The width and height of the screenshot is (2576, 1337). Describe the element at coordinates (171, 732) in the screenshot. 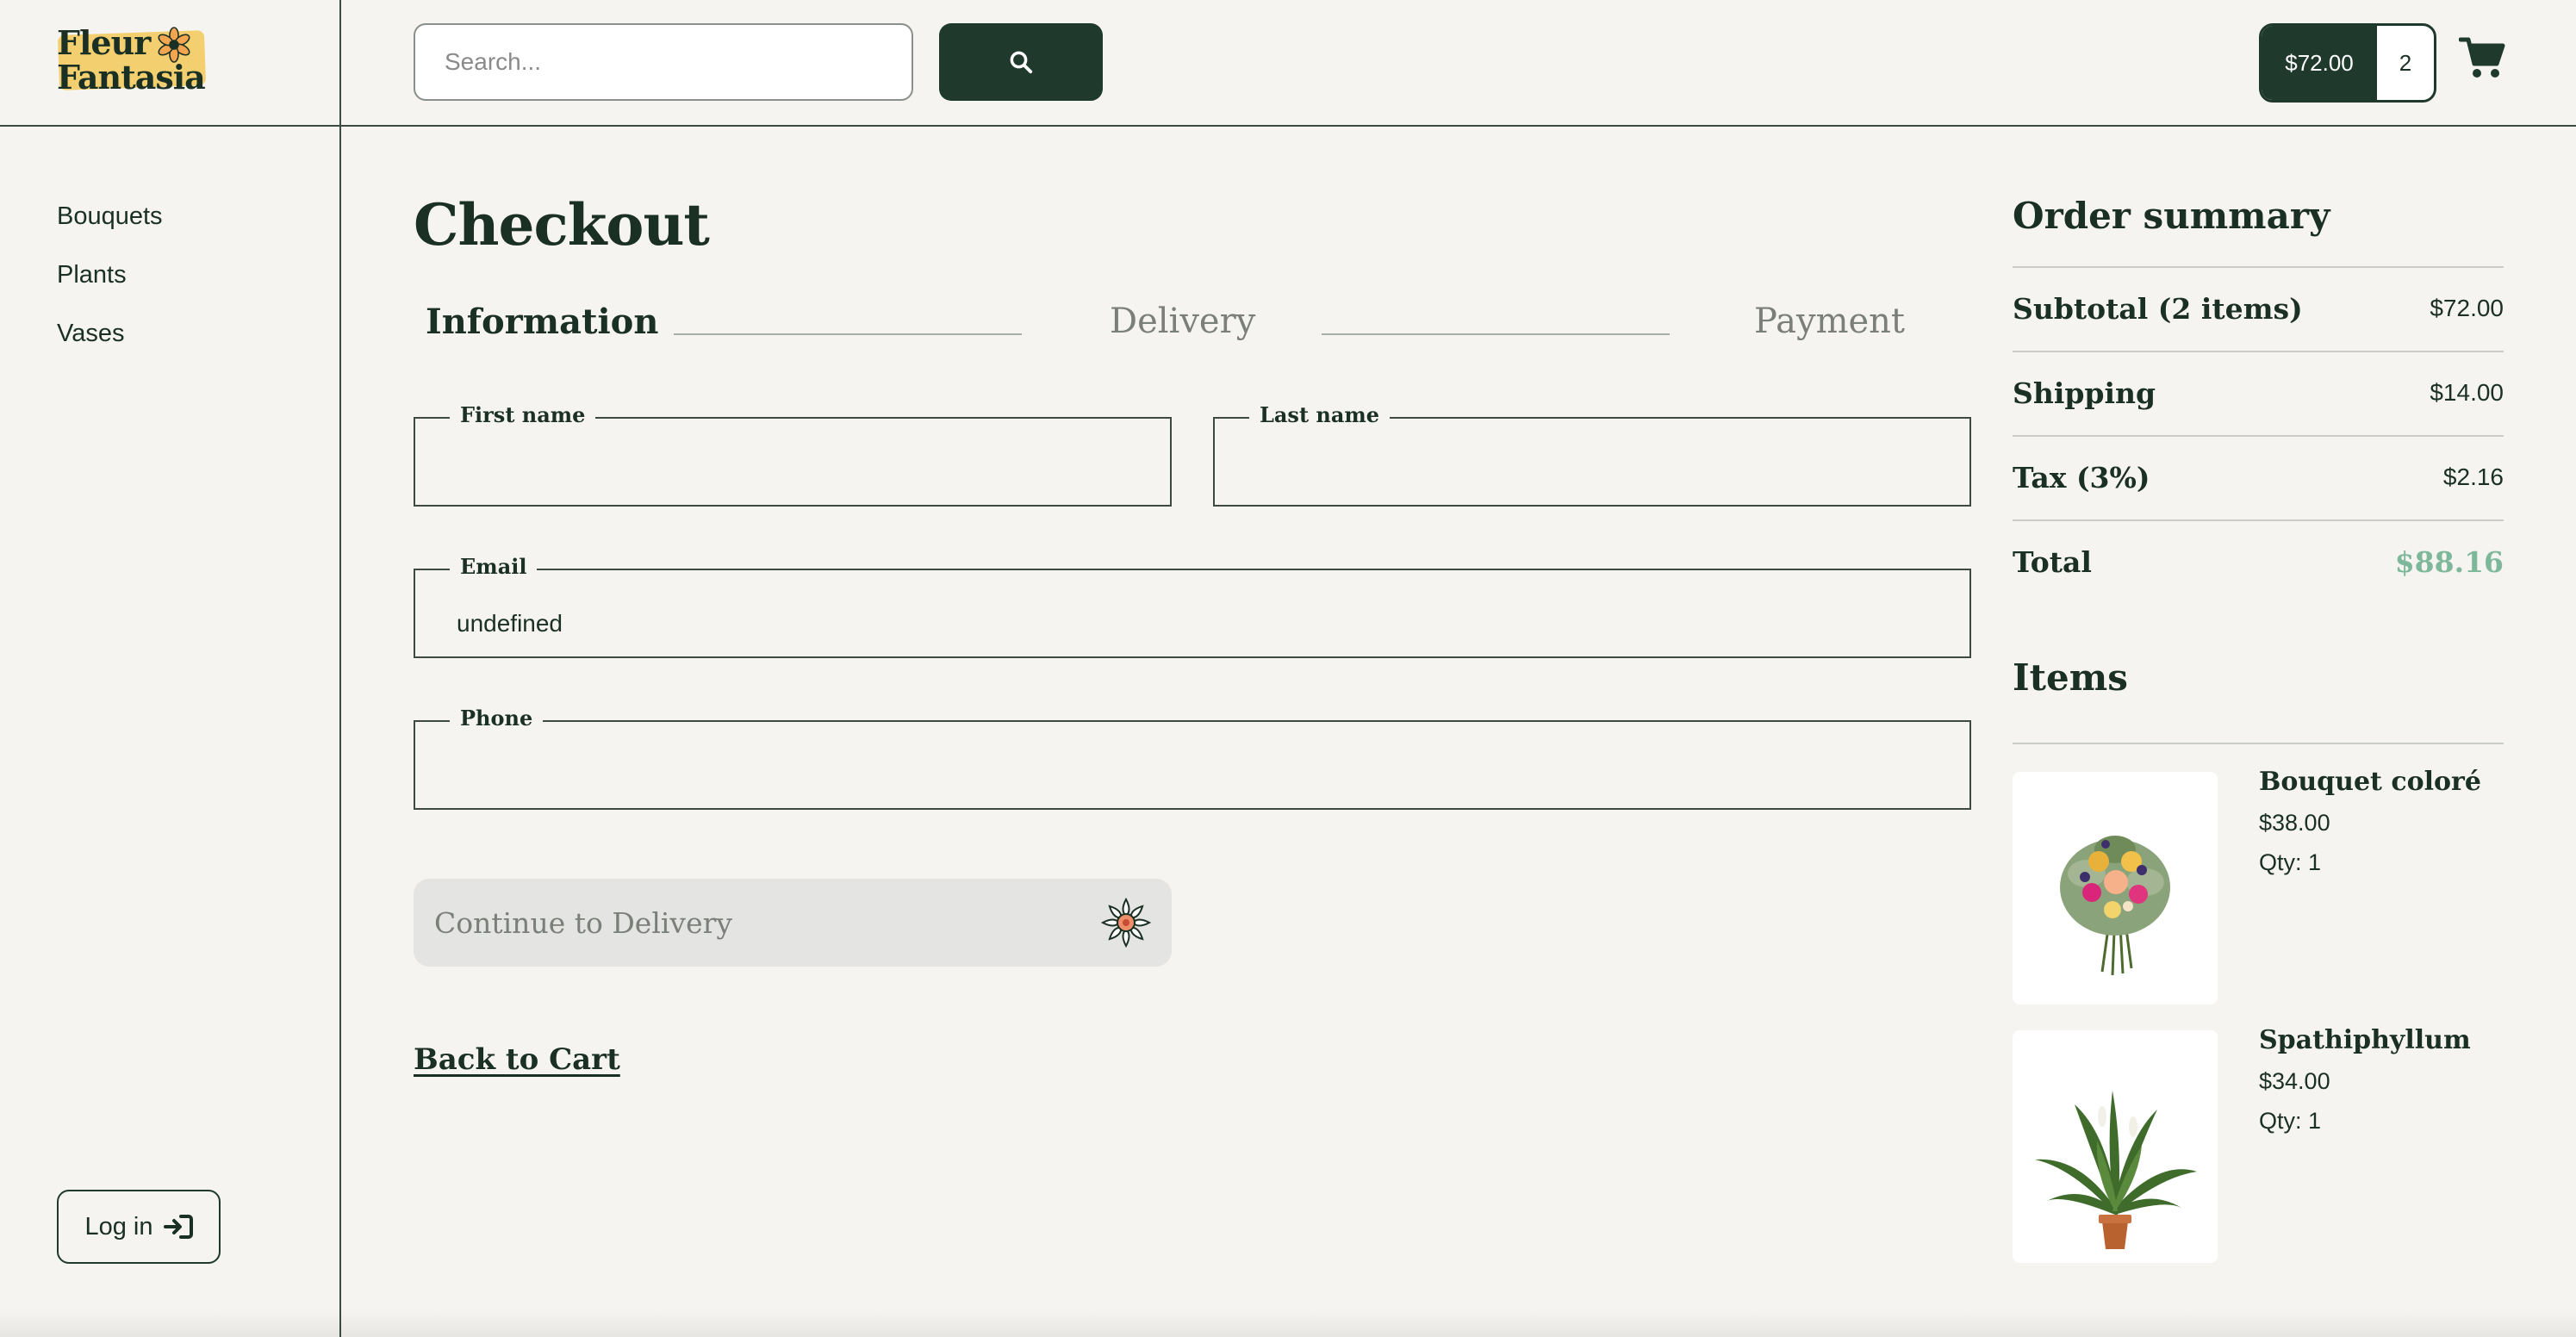

I see `sidebar: Bouquets Plants Vases Log in` at that location.